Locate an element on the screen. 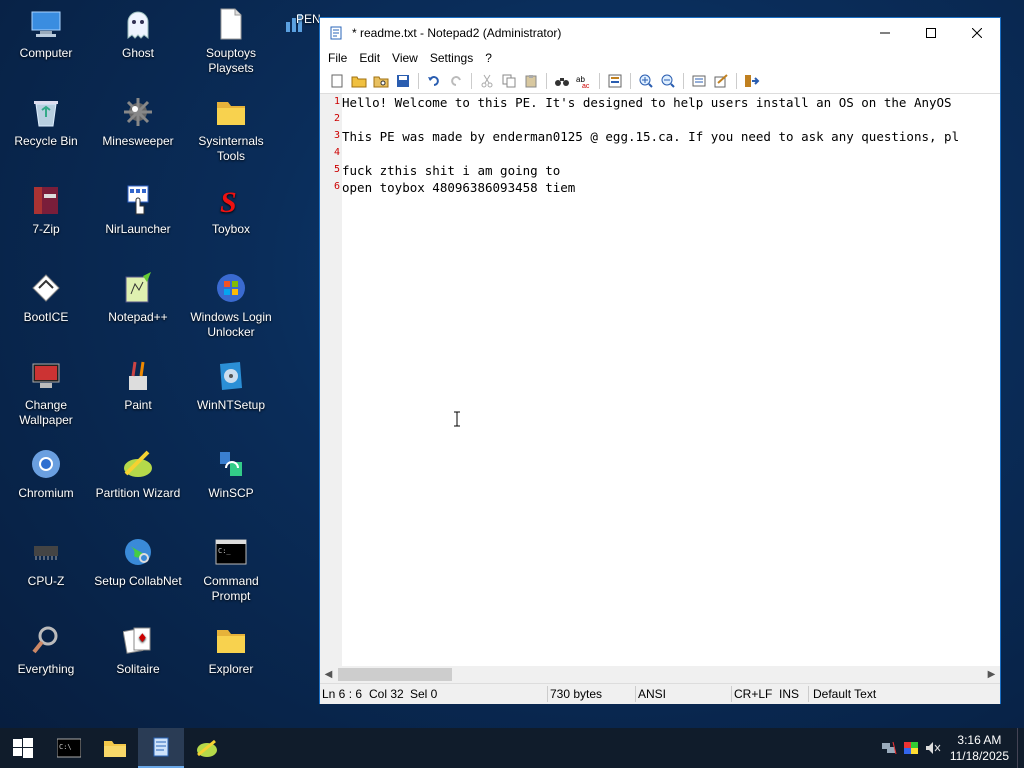  maximize-button is located at coordinates (931, 32).